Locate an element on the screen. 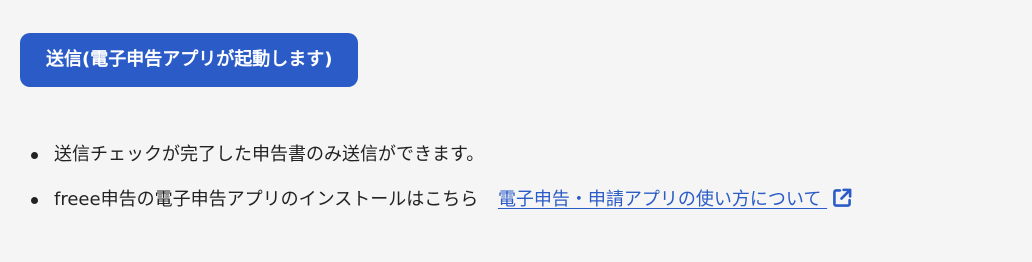 The width and height of the screenshot is (1032, 262). help-link-label: 電子申告・申請アプリの使い方について is located at coordinates (659, 199).